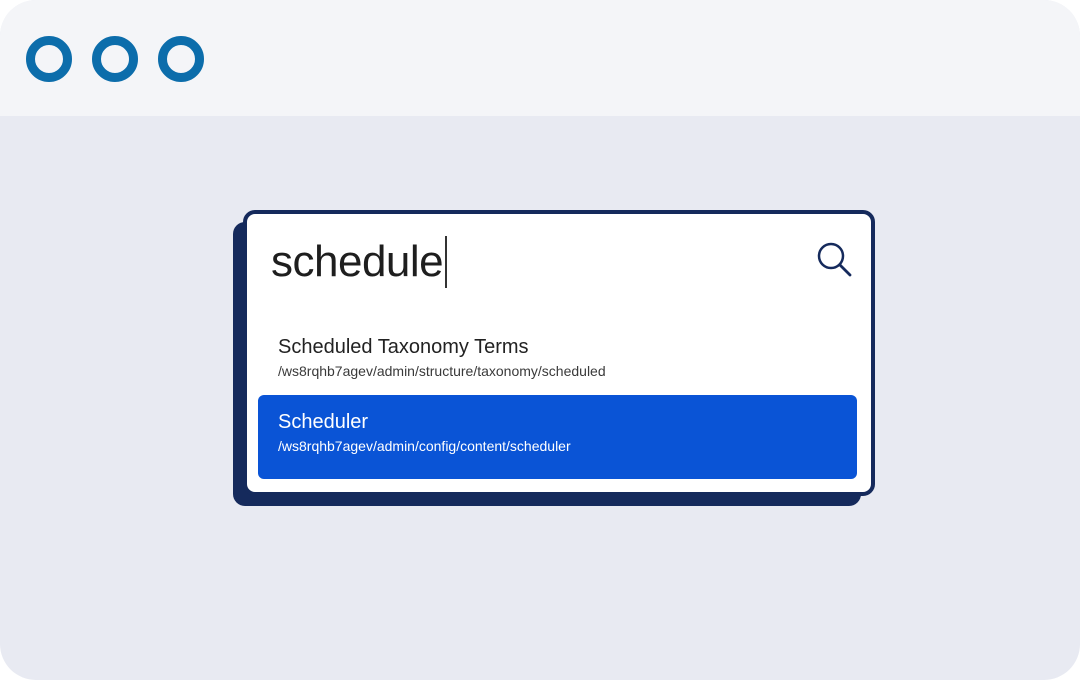  I want to click on search-icon, so click(835, 260).